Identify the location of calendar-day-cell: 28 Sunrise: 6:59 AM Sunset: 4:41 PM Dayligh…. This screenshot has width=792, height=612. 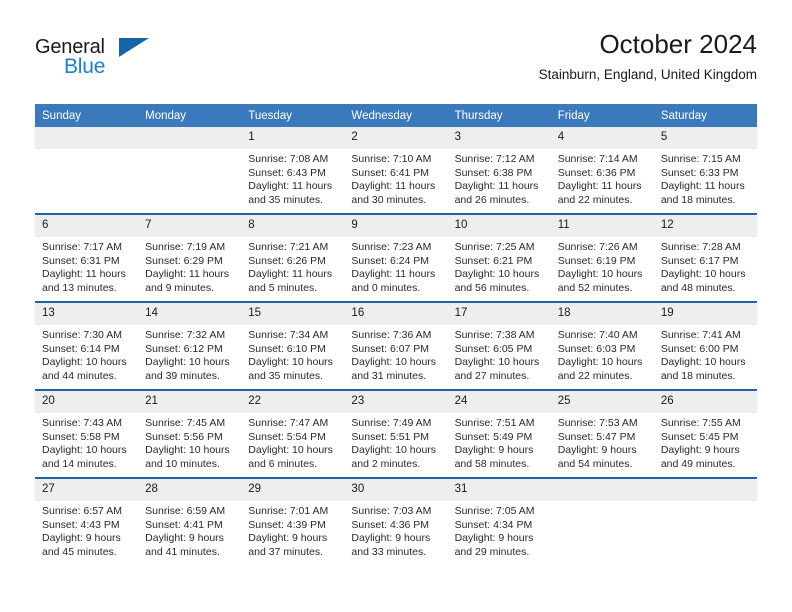
(190, 520).